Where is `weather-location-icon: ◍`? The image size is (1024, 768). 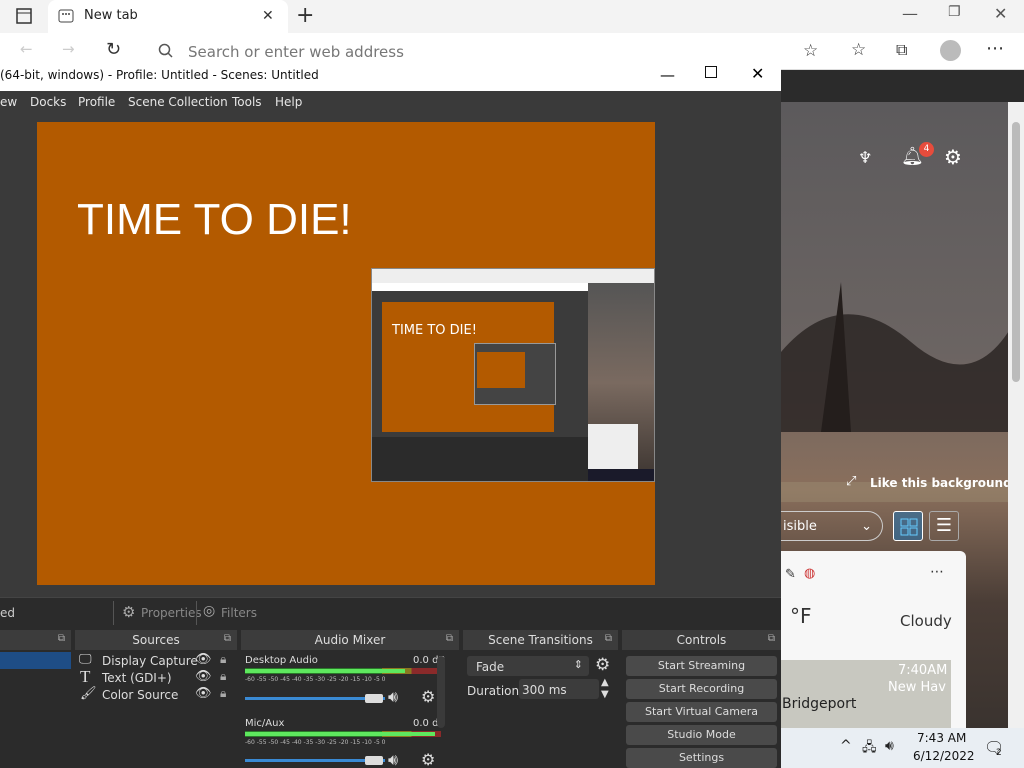 weather-location-icon: ◍ is located at coordinates (809, 573).